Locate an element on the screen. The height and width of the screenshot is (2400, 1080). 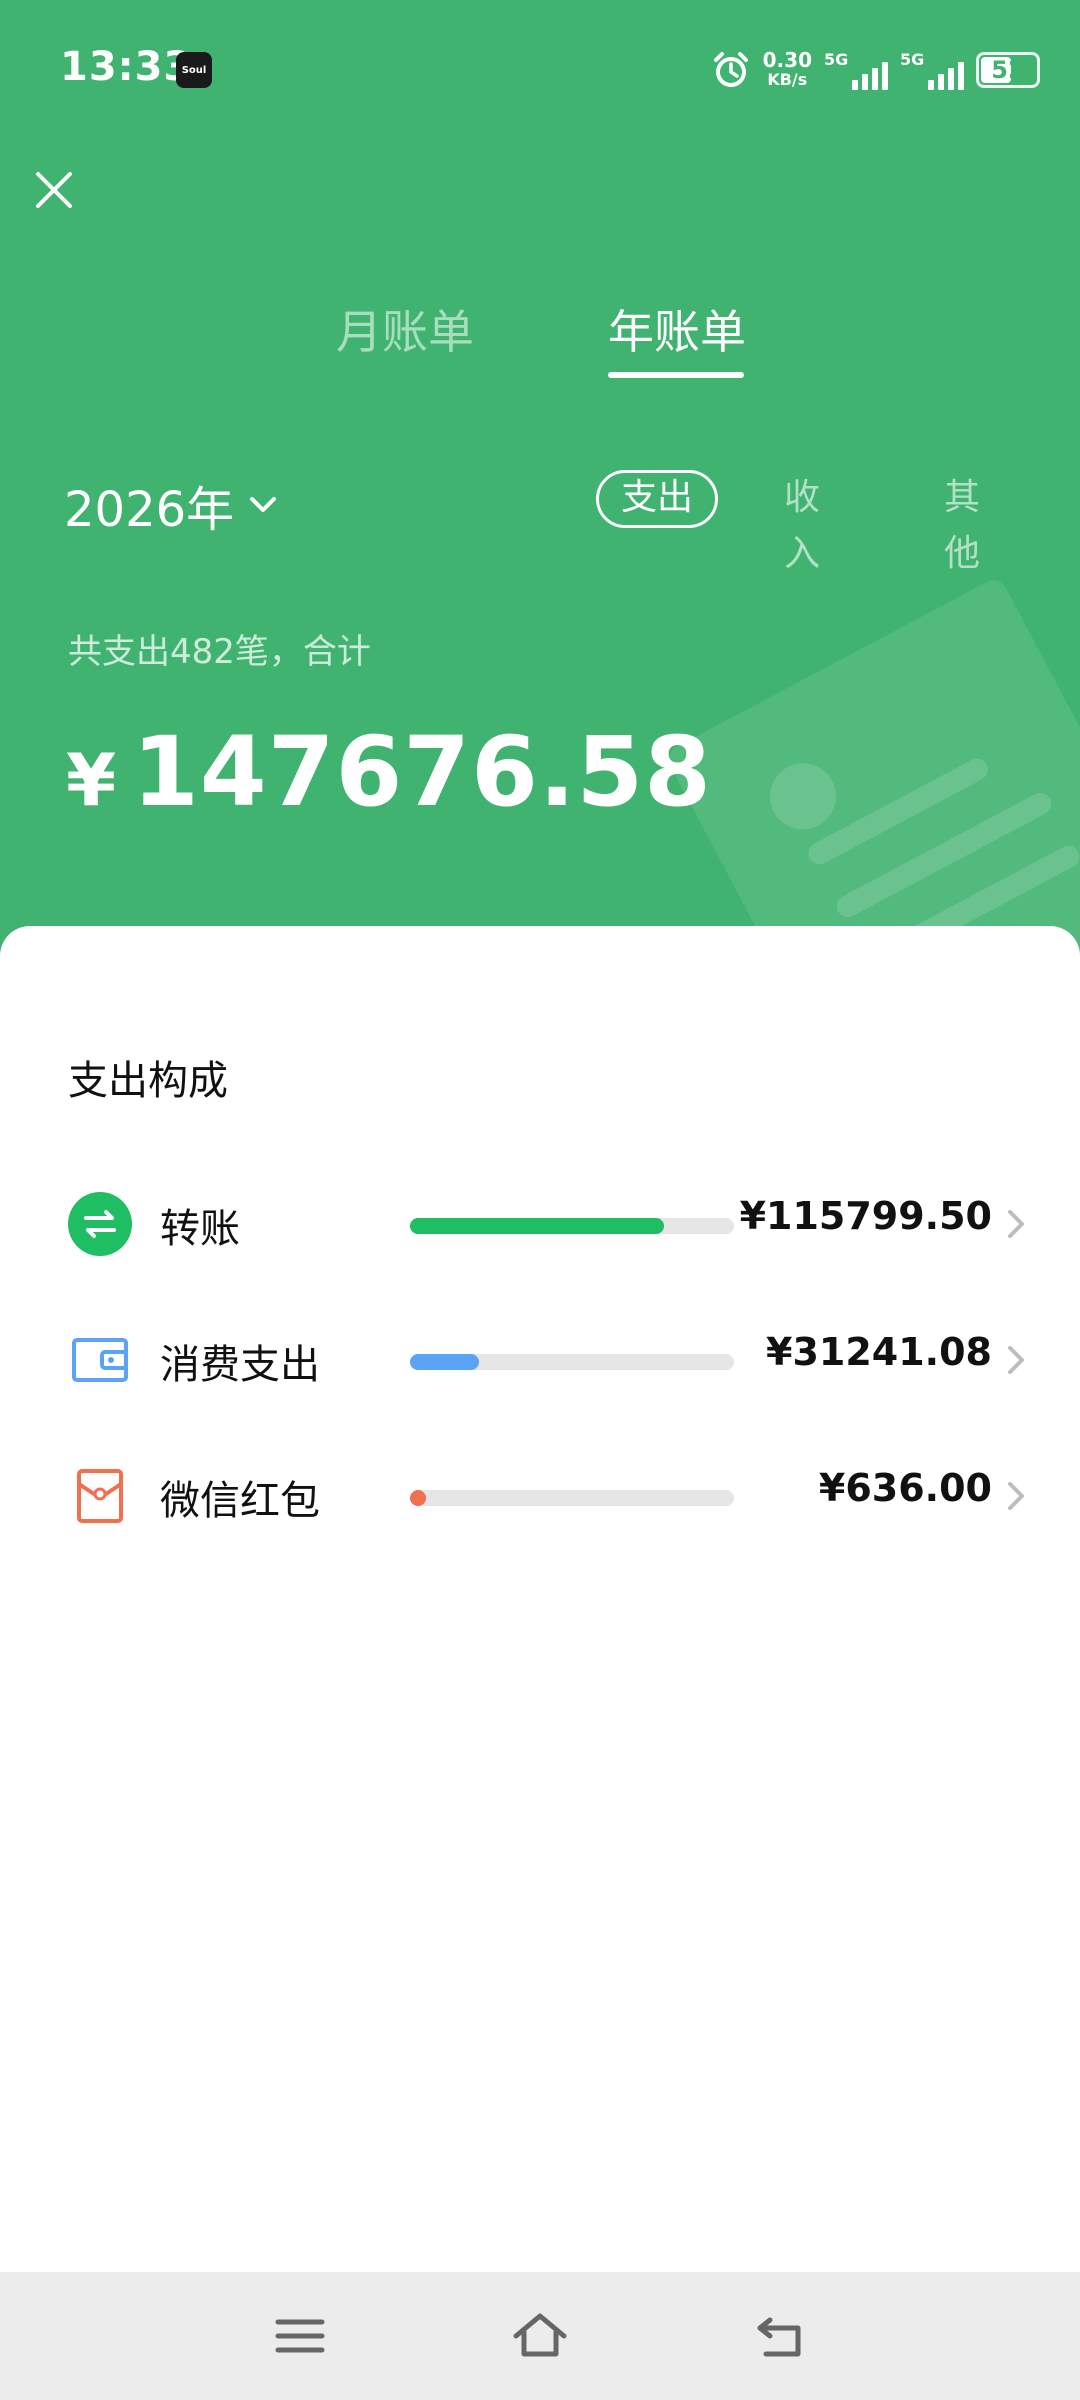
status-time: 13:33 is located at coordinates (126, 67).